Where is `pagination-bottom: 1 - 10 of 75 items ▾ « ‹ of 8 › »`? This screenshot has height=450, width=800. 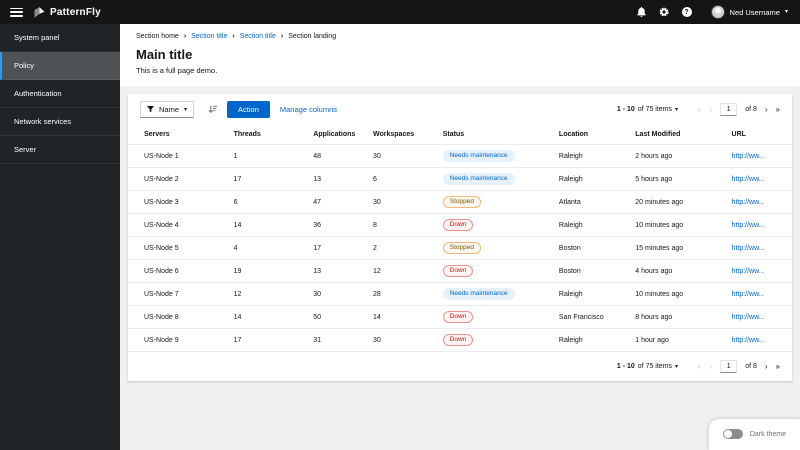 pagination-bottom: 1 - 10 of 75 items ▾ « ‹ of 8 › » is located at coordinates (698, 366).